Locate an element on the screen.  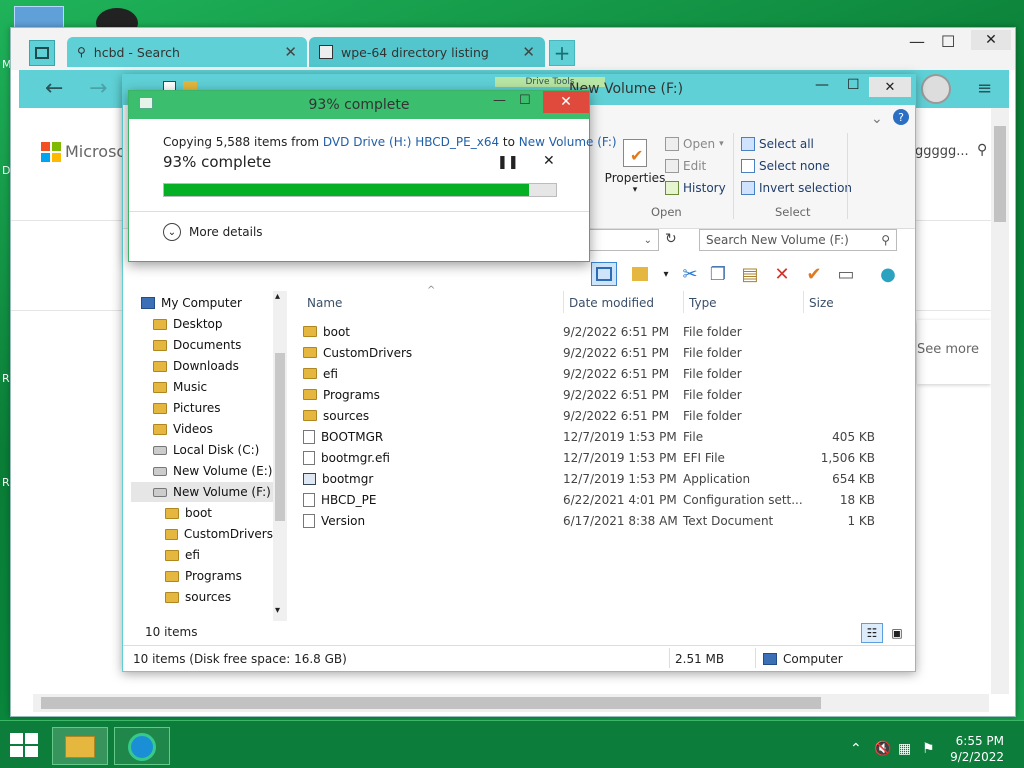
tree-item: CustomDrivers is located at coordinates (202, 534).